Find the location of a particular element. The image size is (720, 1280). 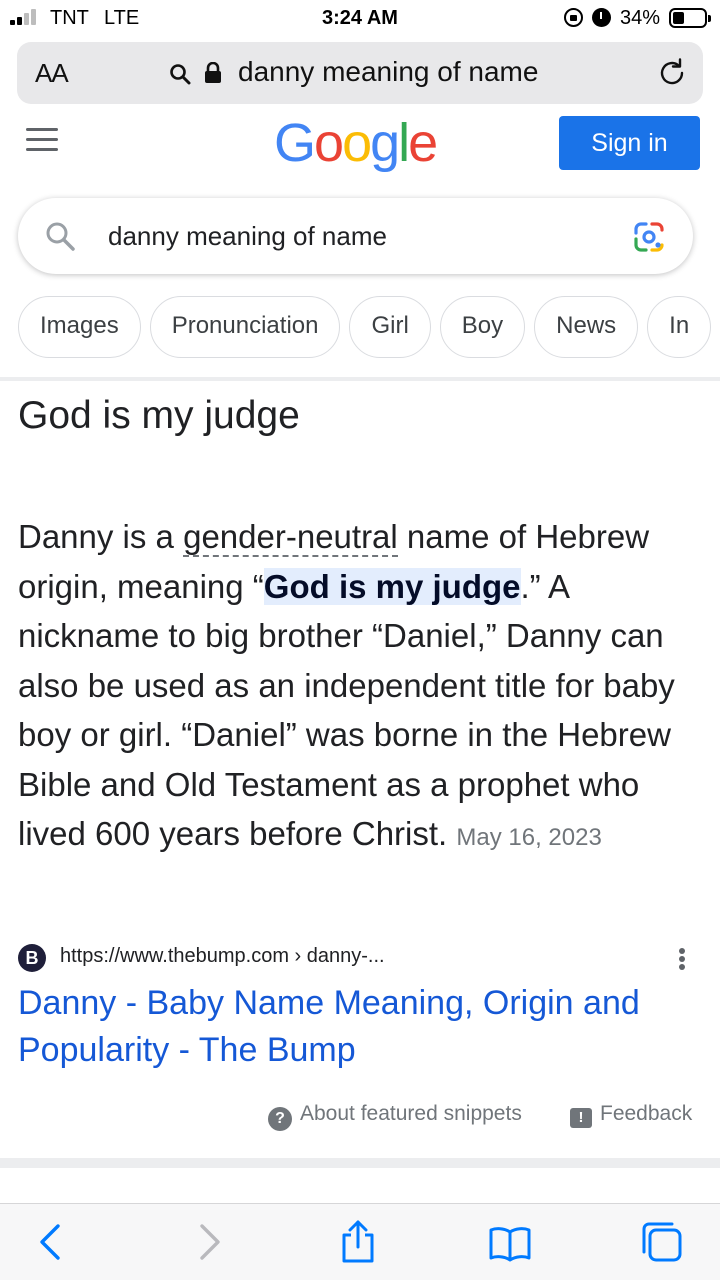

about-featured-snippets-link: ? About featured snippets is located at coordinates (395, 1116).